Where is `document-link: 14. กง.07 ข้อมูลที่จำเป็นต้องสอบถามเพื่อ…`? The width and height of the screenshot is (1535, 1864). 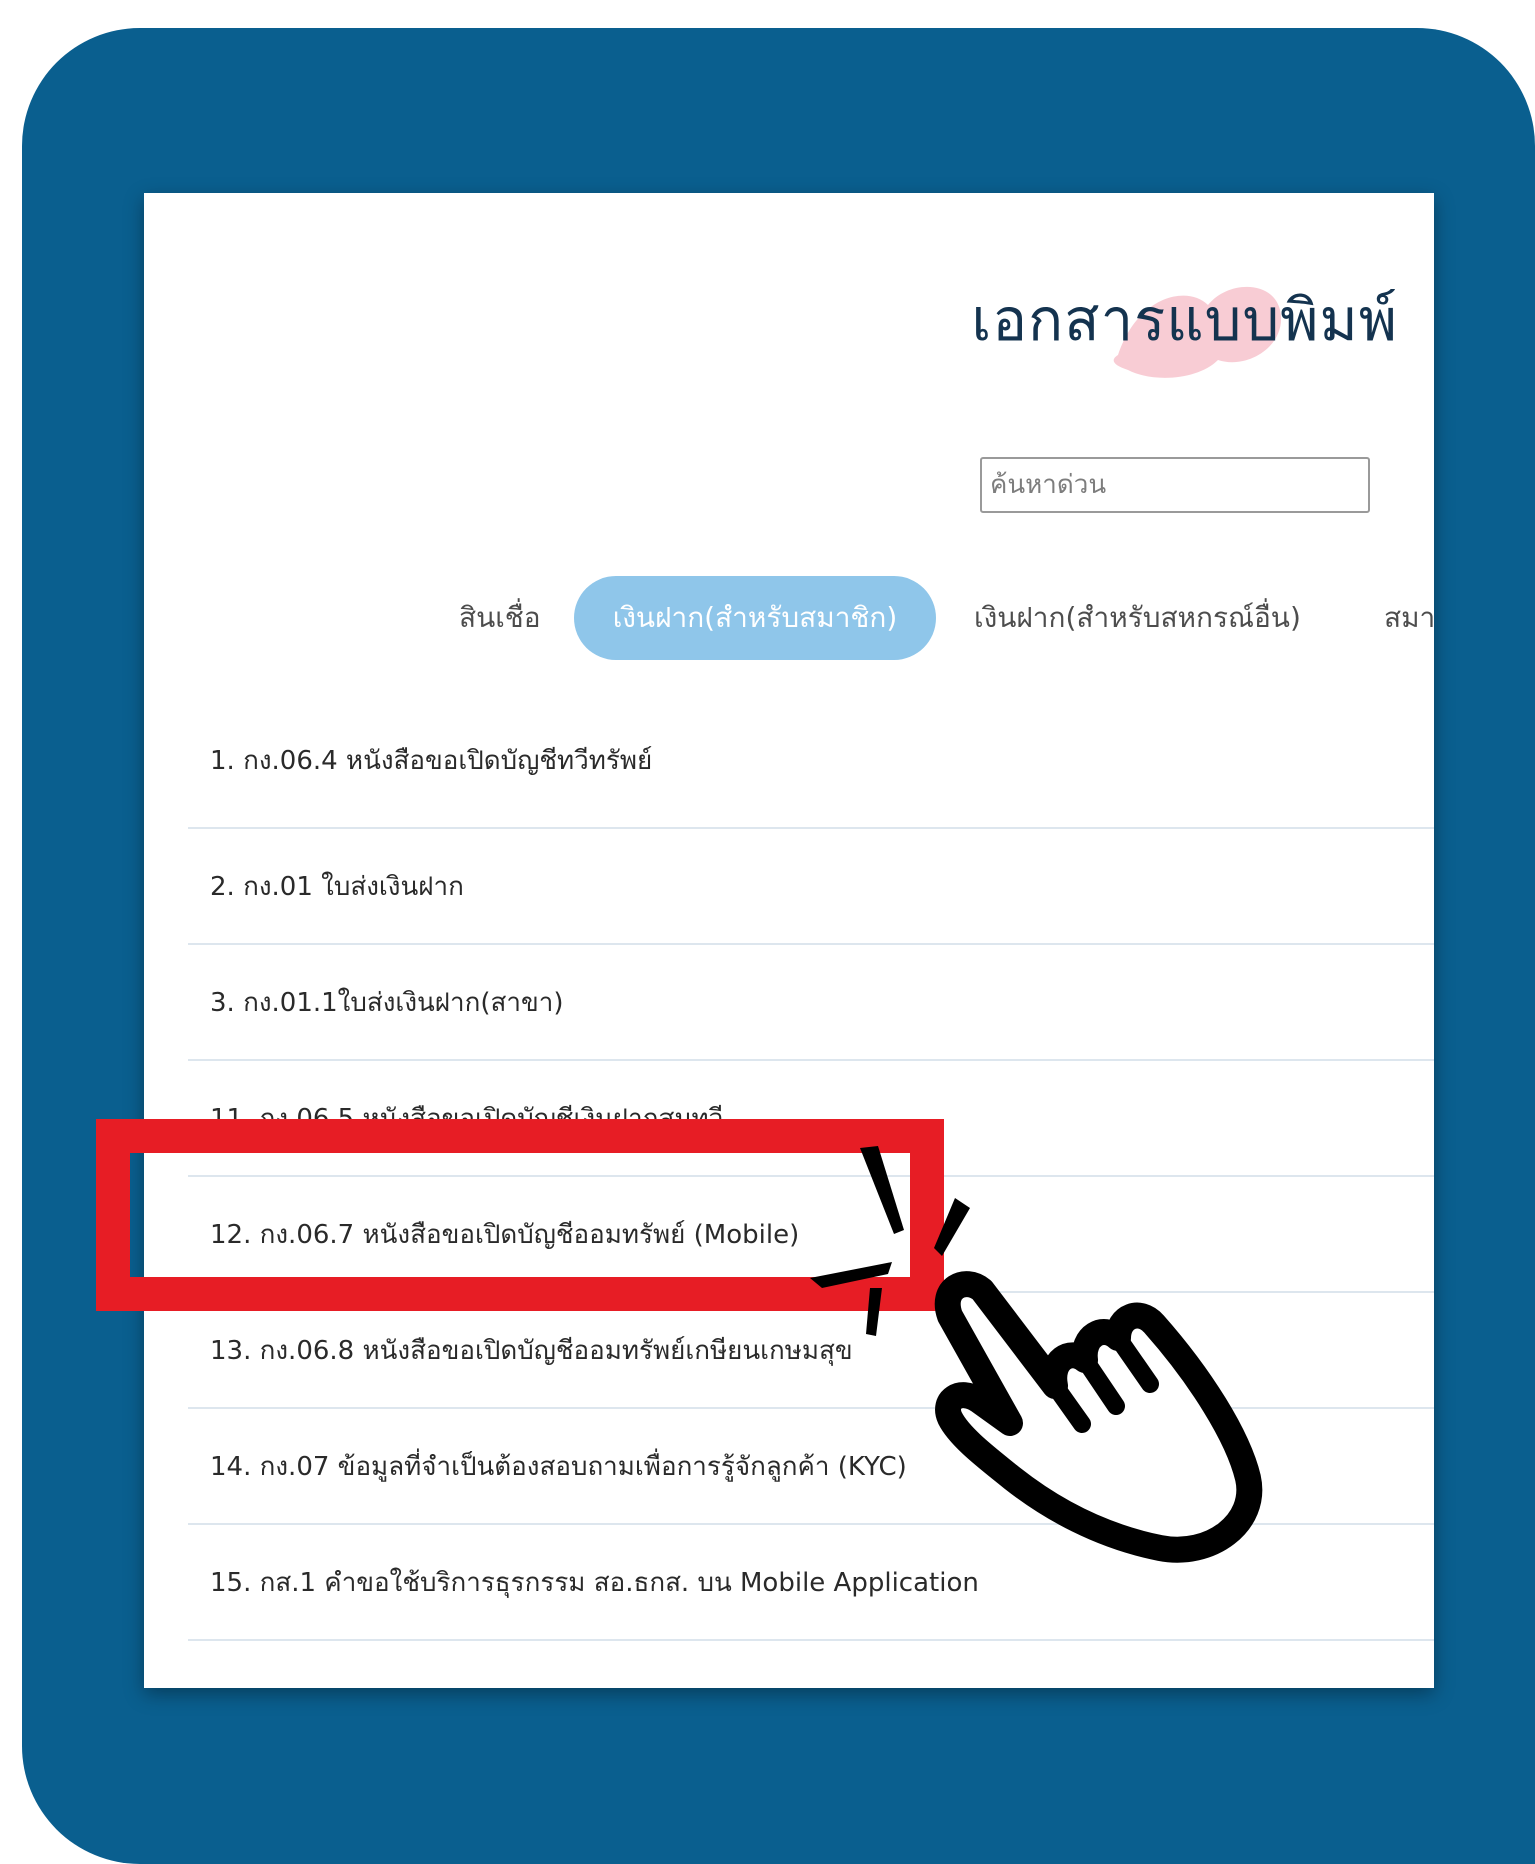 document-link: 14. กง.07 ข้อมูลที่จำเป็นต้องสอบถามเพื่อ… is located at coordinates (558, 1466).